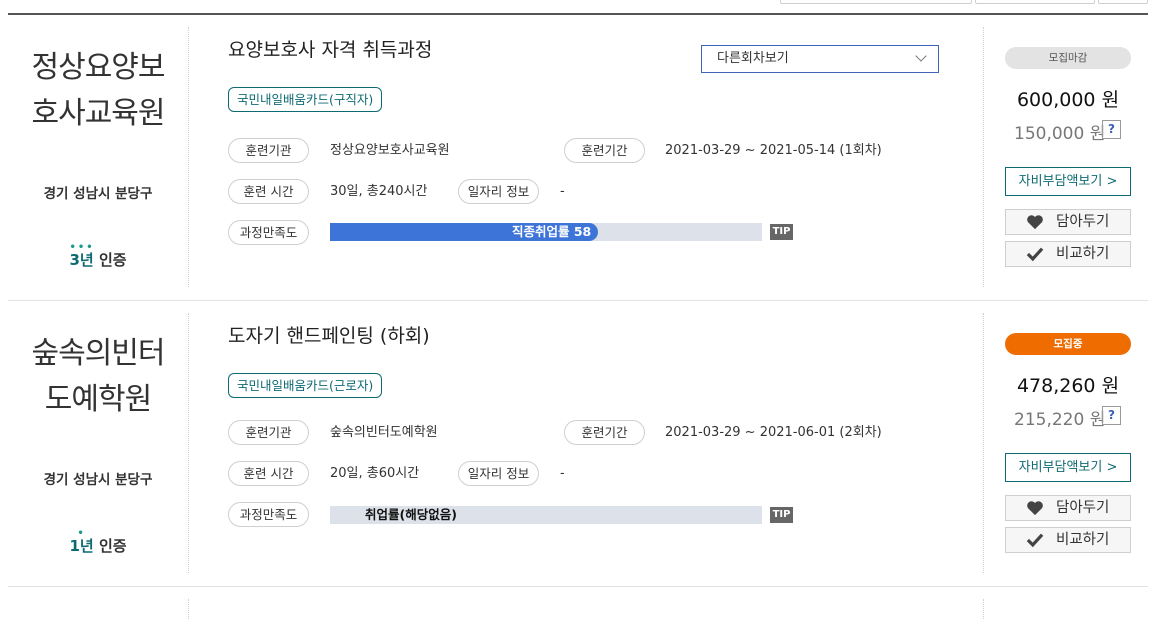 Image resolution: width=1163 pixels, height=619 pixels. I want to click on card-type-tag: 국민내일배움카드(근로자), so click(305, 385).